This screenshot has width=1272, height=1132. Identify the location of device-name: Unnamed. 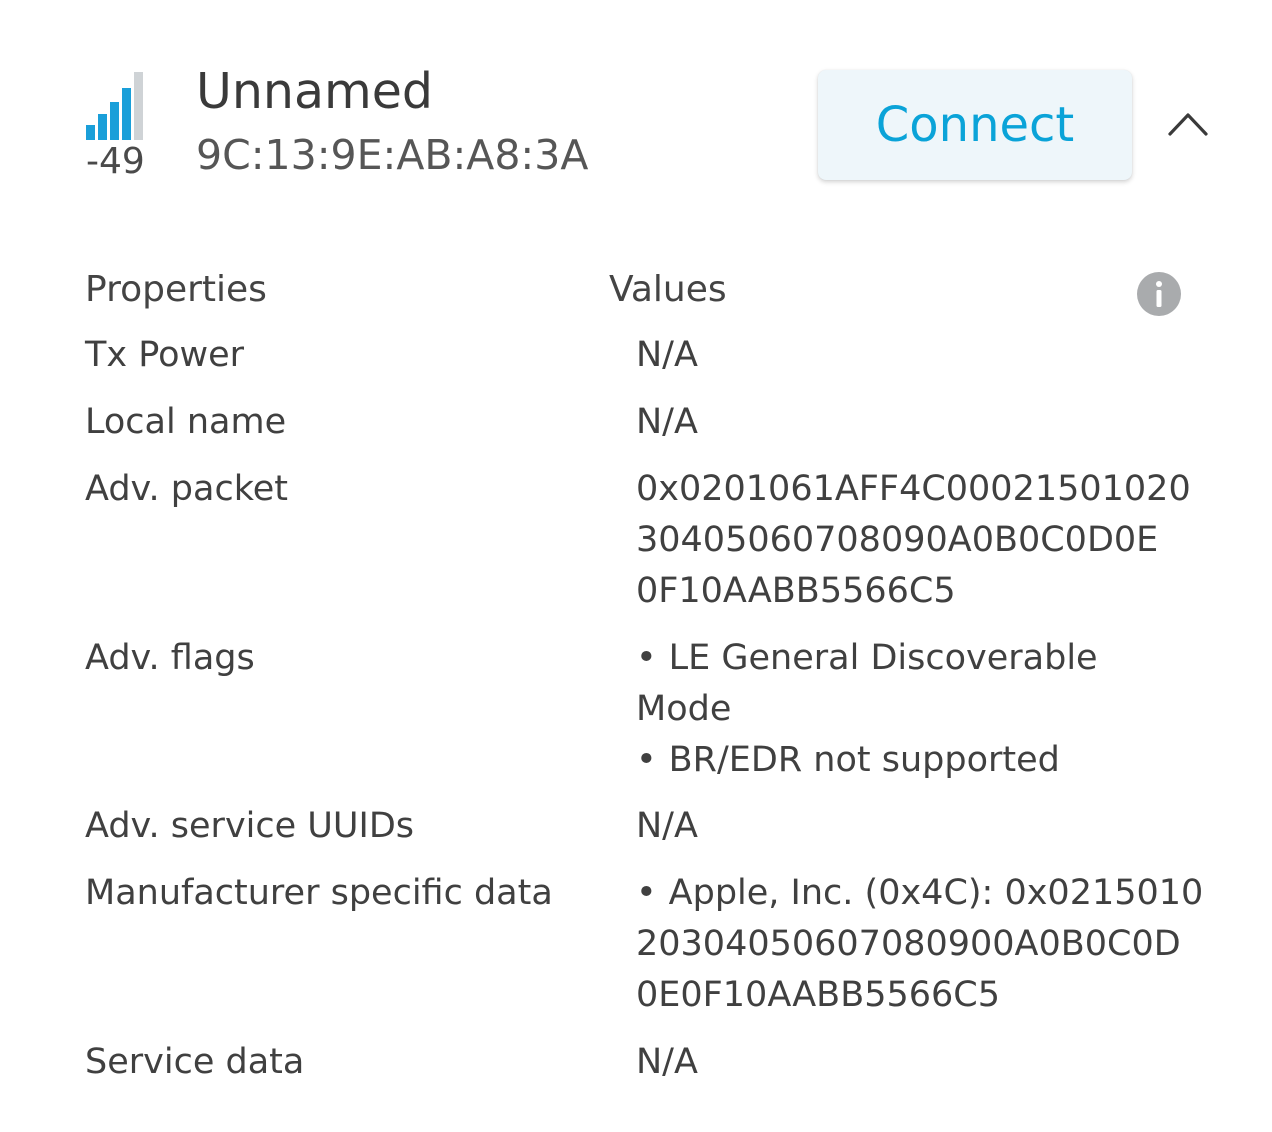
(314, 91).